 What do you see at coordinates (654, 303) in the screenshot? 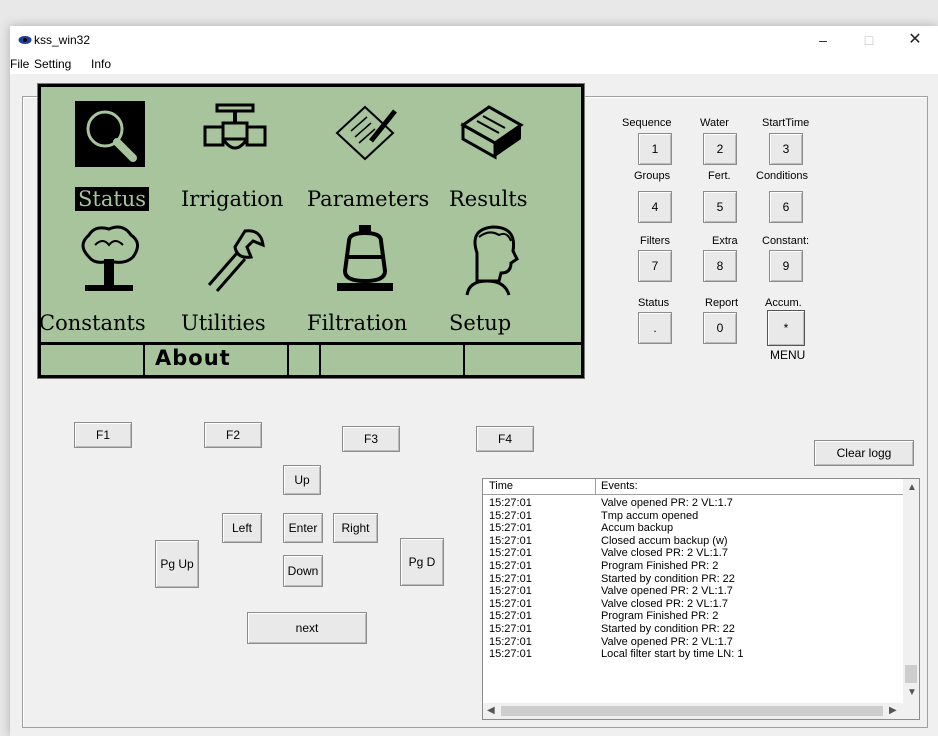
I see `keypad-label-status: Status` at bounding box center [654, 303].